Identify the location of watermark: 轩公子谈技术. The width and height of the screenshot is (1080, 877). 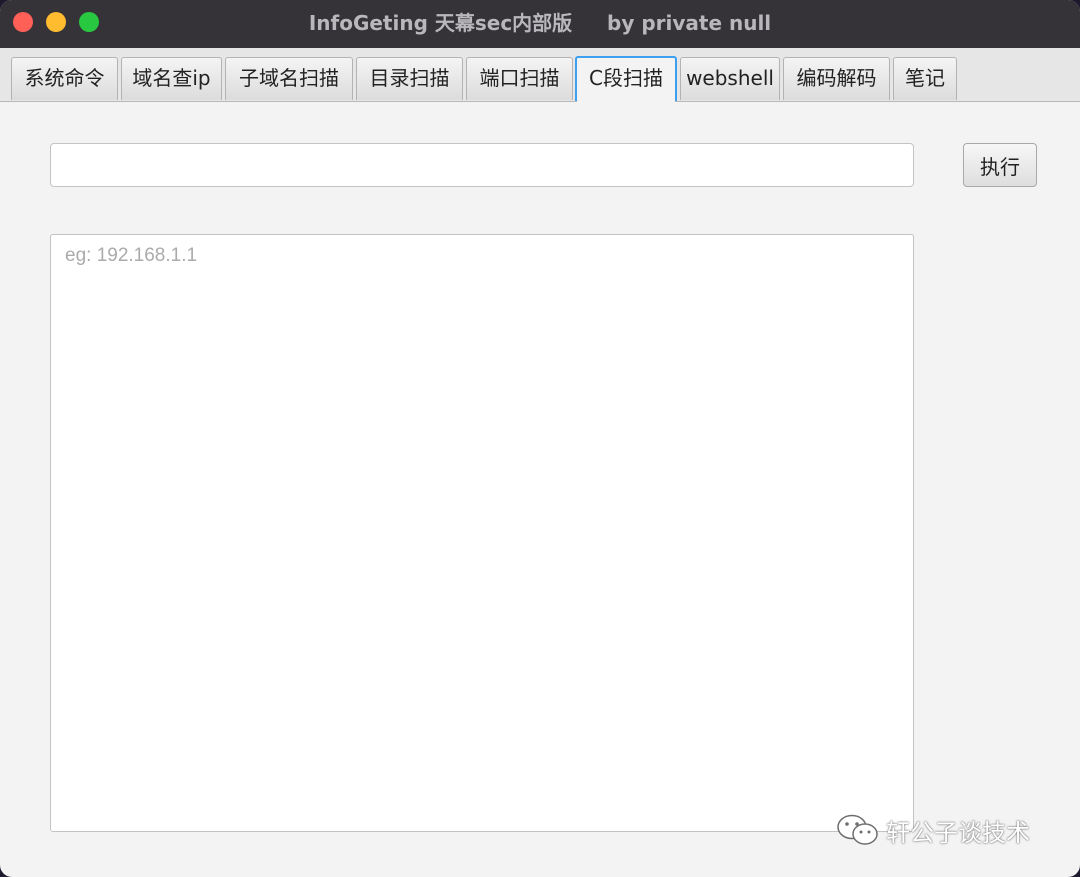
(933, 830).